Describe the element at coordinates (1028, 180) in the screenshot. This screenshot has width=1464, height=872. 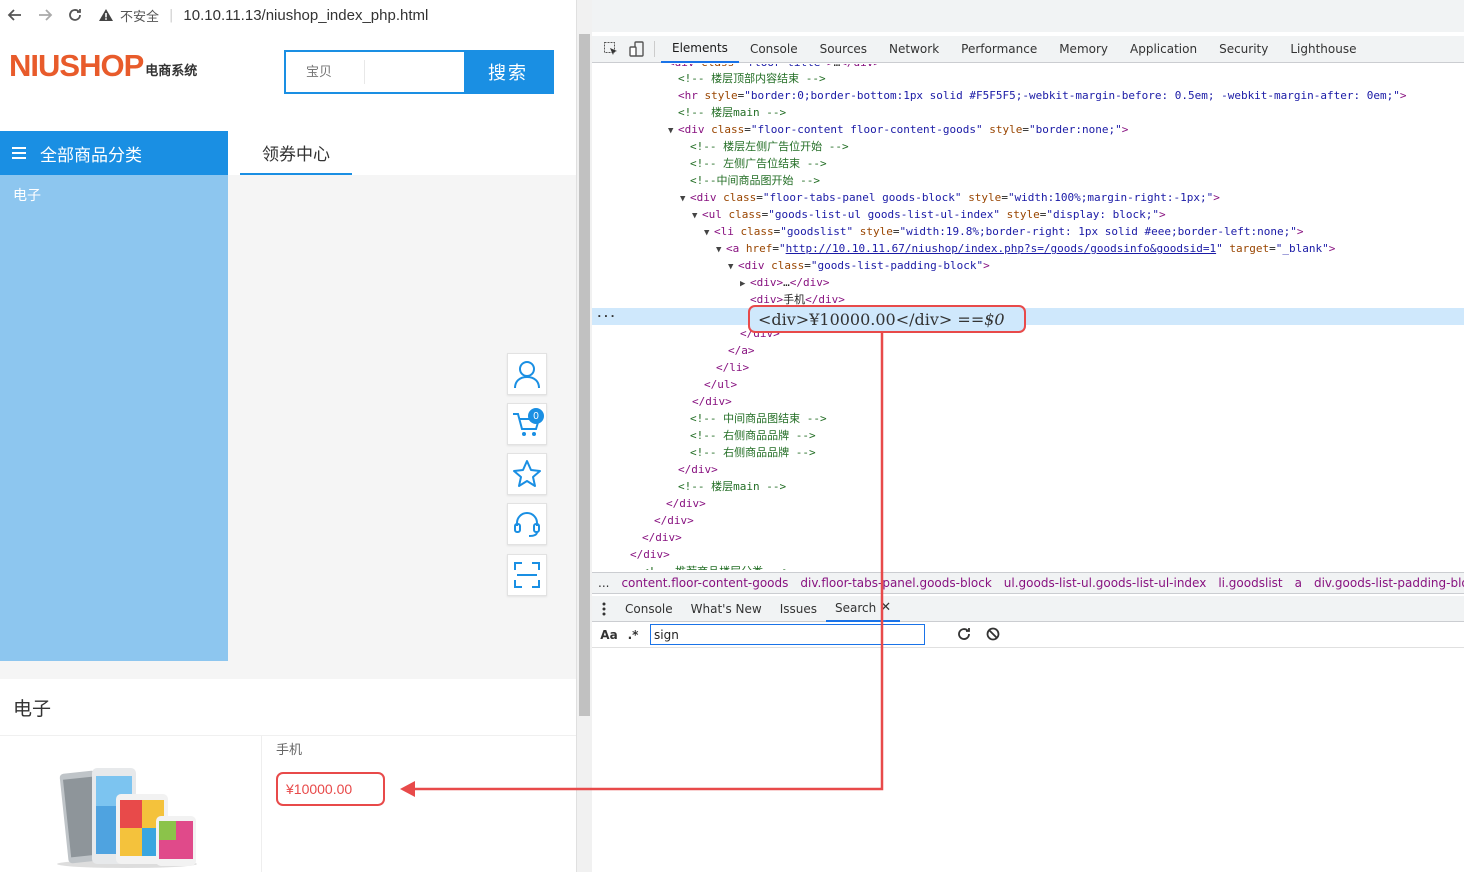
I see `dom-line: <!--中间商品图开始 -->` at that location.